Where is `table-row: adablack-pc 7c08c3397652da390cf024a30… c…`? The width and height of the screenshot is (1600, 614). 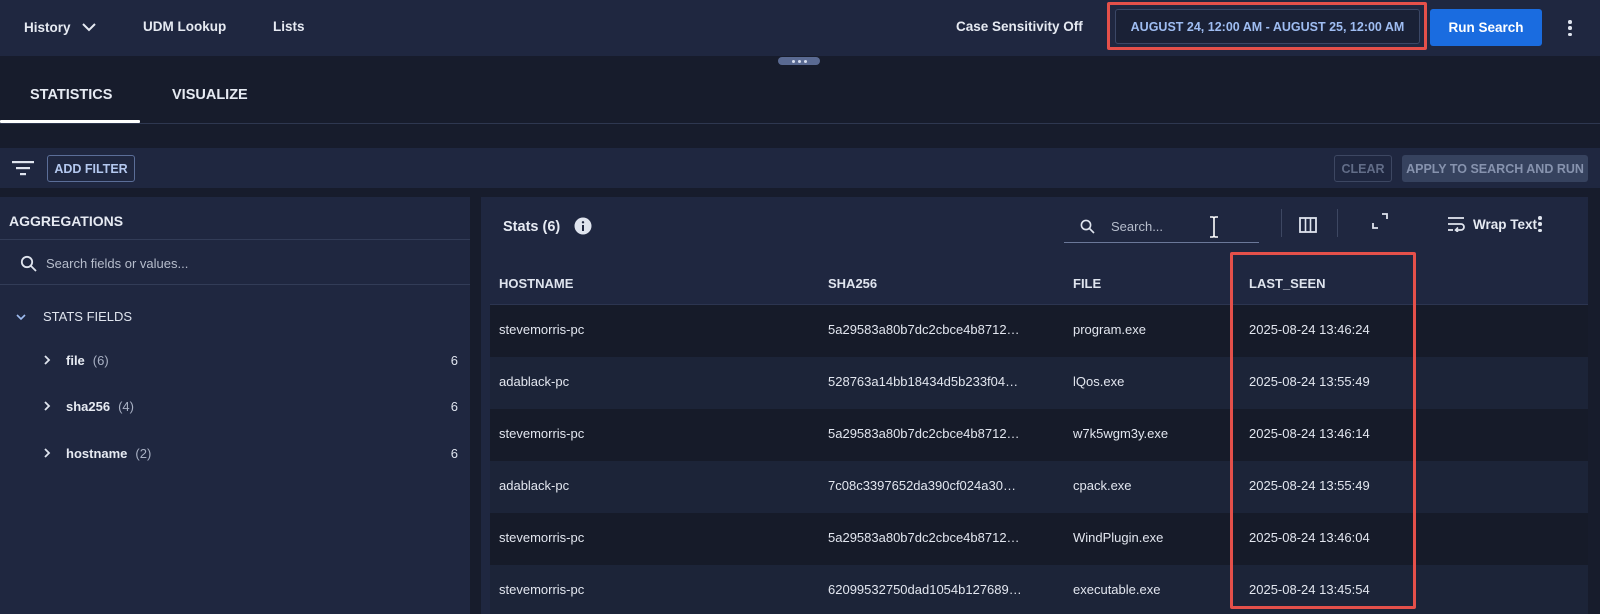 table-row: adablack-pc 7c08c3397652da390cf024a30… c… is located at coordinates (1039, 487).